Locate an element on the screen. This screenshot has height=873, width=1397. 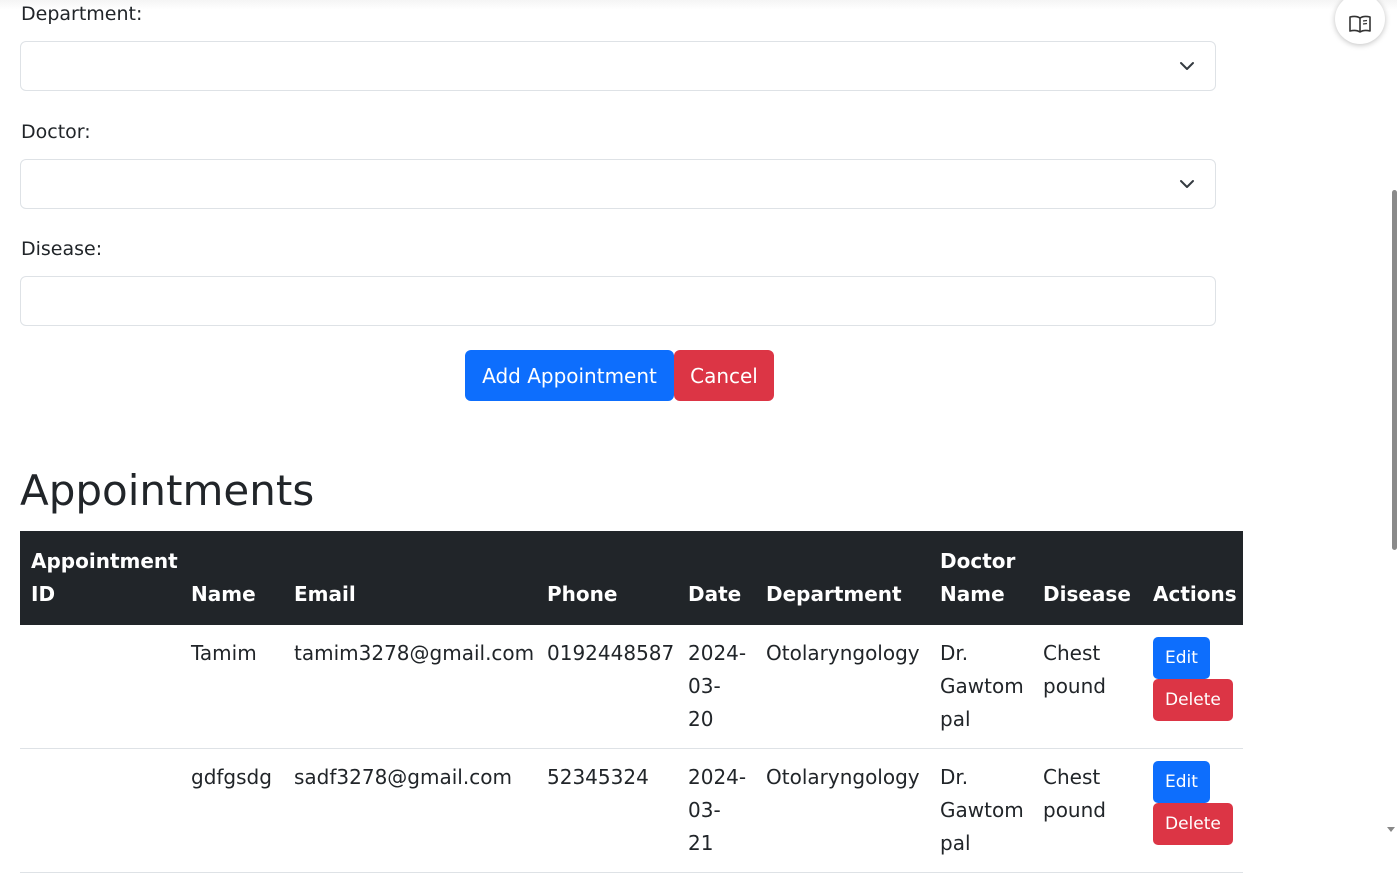
cell-phone: 52345324 is located at coordinates (606, 810).